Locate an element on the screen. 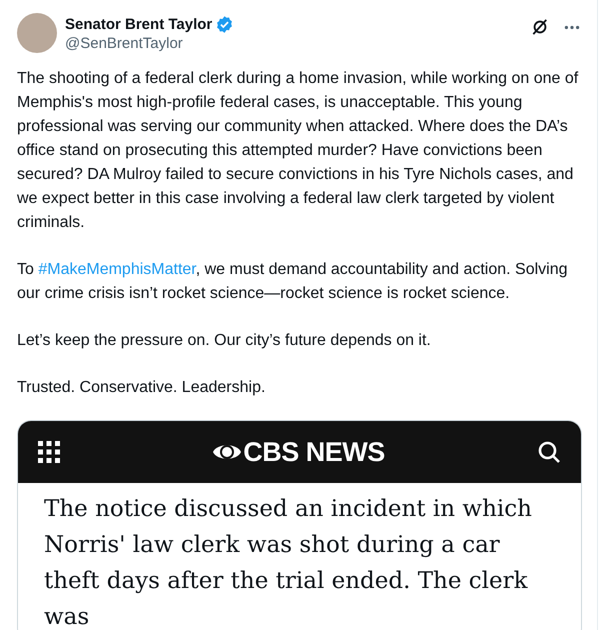 This screenshot has width=610, height=630. tweet-paragraph: Let’s keep the pressure on. Our city’s future depends on it. is located at coordinates (224, 341).